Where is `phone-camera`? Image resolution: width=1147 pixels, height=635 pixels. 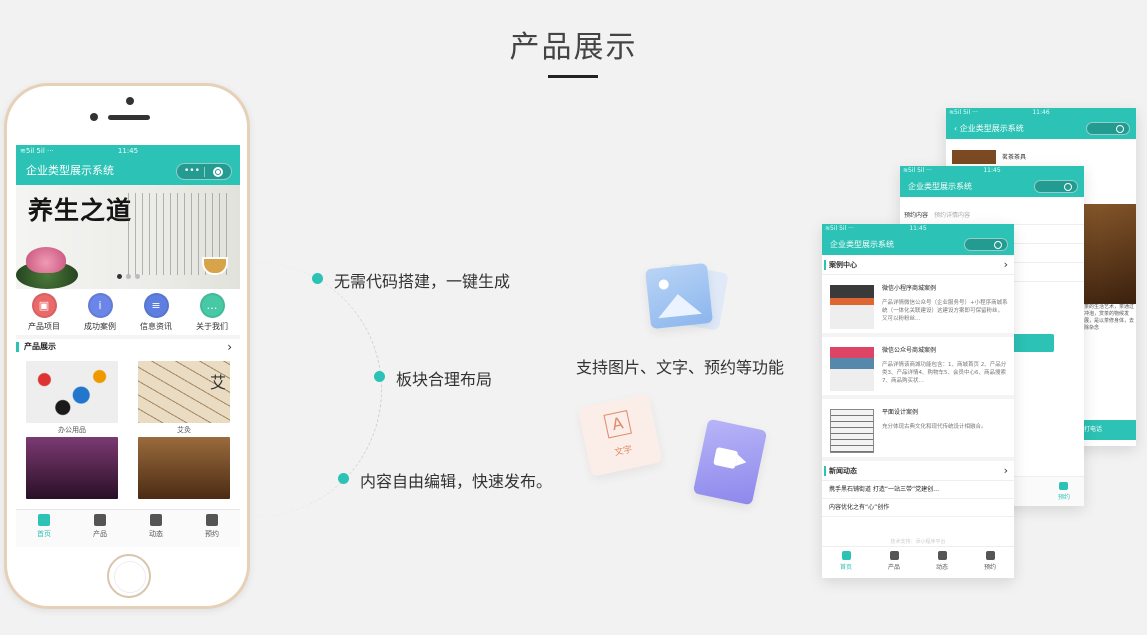
phone-camera is located at coordinates (130, 101).